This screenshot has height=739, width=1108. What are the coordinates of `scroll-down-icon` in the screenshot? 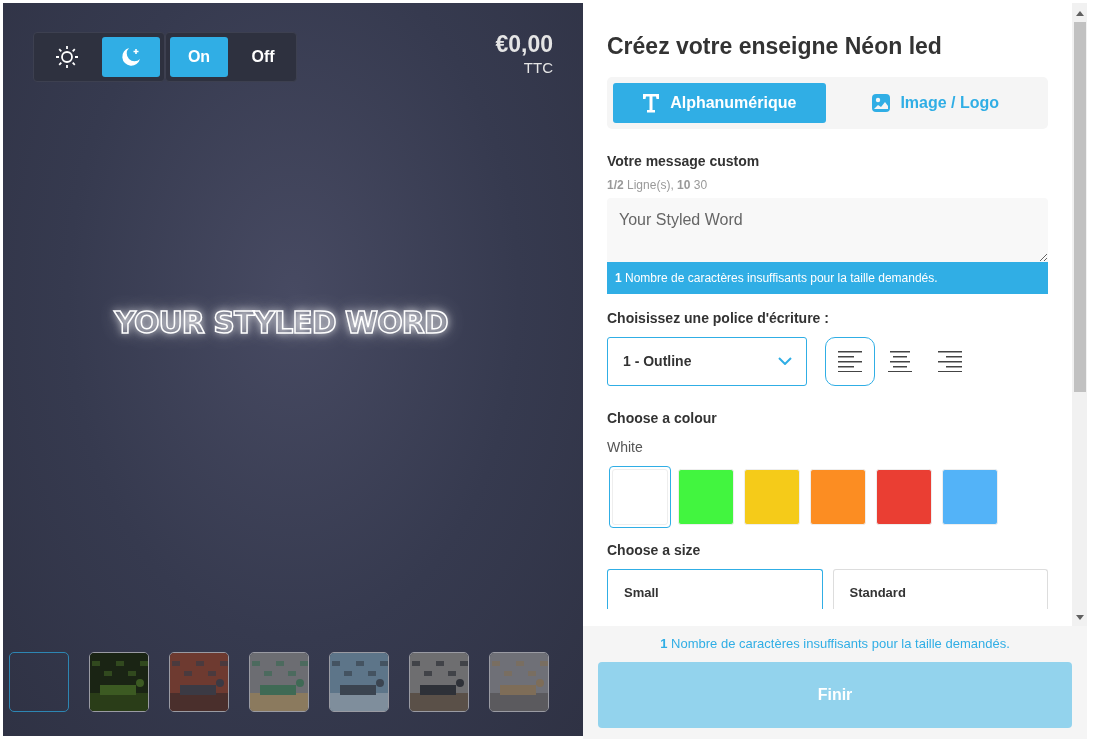 It's located at (1079, 617).